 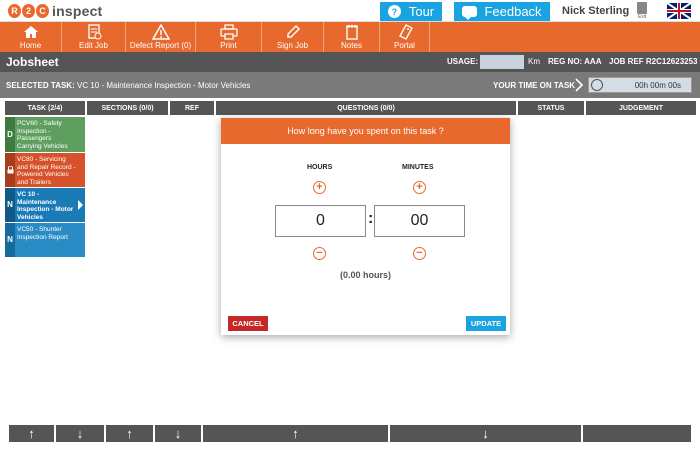 What do you see at coordinates (470, 13) in the screenshot?
I see `chat-bubble-icon` at bounding box center [470, 13].